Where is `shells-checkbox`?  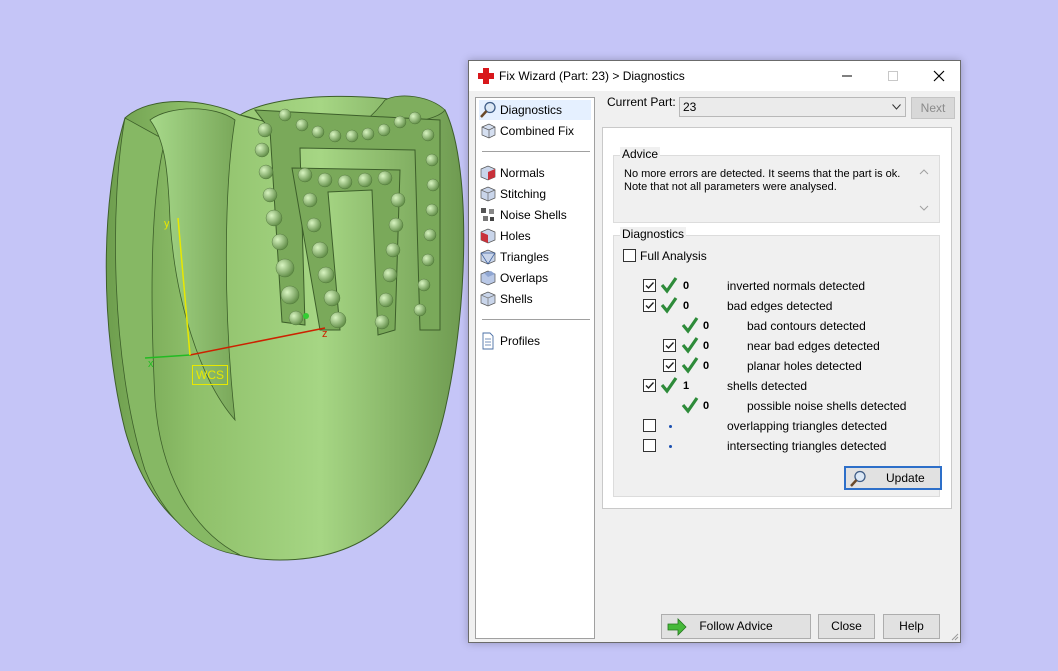 shells-checkbox is located at coordinates (649, 385).